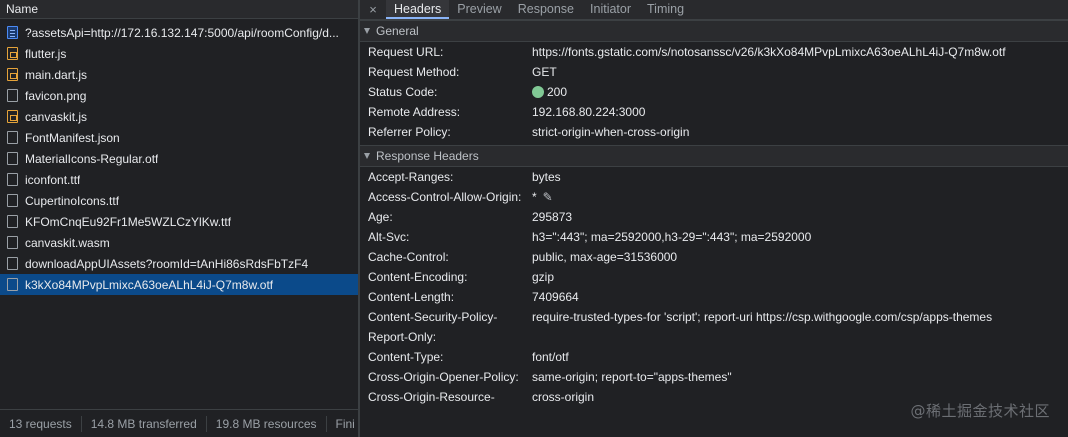 The width and height of the screenshot is (1068, 437). I want to click on header-value: 295873, so click(552, 217).